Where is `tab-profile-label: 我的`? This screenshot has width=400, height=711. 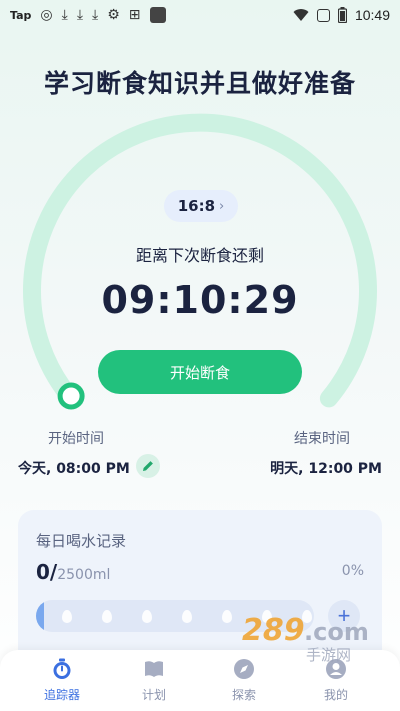 tab-profile-label: 我的 is located at coordinates (335, 695).